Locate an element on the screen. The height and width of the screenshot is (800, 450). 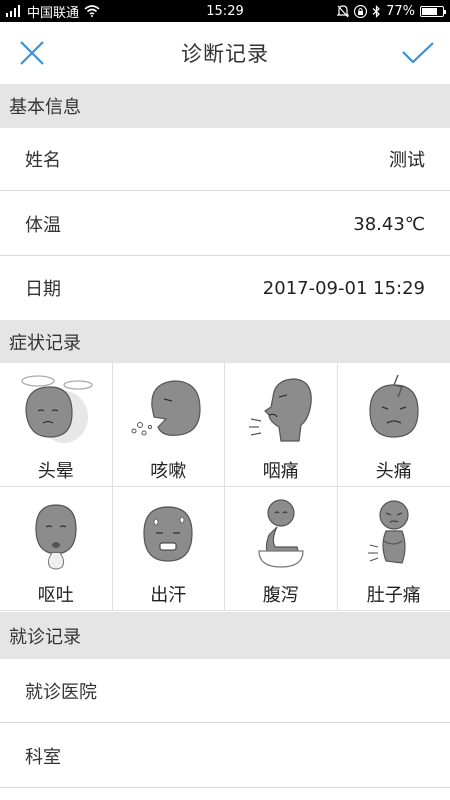
symptom-diarrhea: 腹泻 is located at coordinates (281, 549).